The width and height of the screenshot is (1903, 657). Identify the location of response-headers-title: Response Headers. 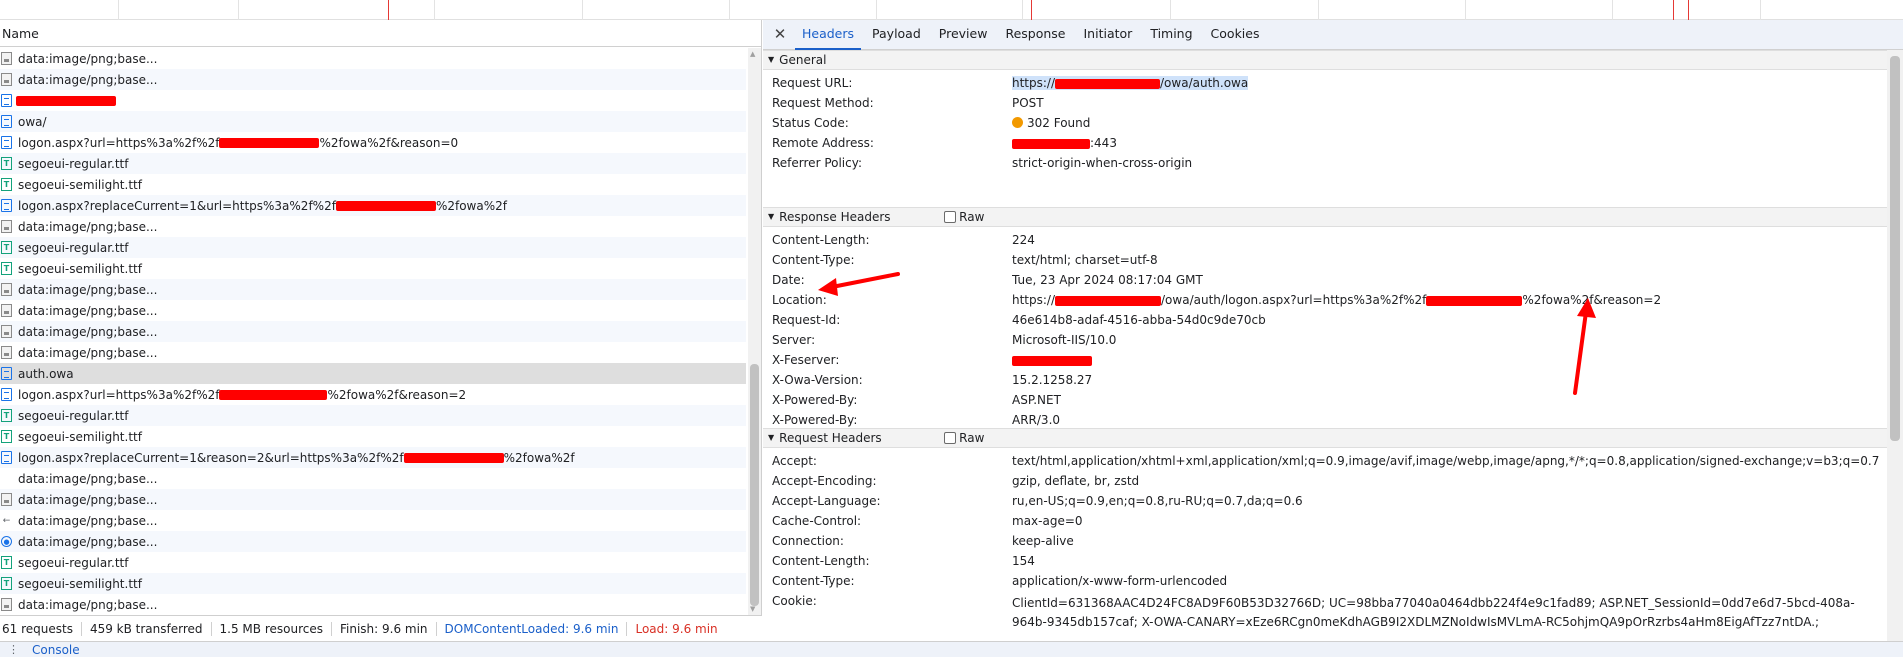
(835, 217).